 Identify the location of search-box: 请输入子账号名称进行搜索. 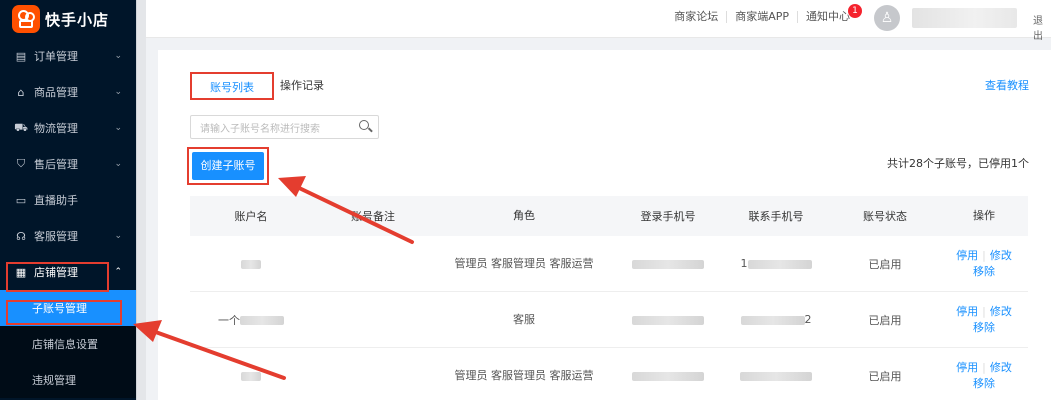
(284, 127).